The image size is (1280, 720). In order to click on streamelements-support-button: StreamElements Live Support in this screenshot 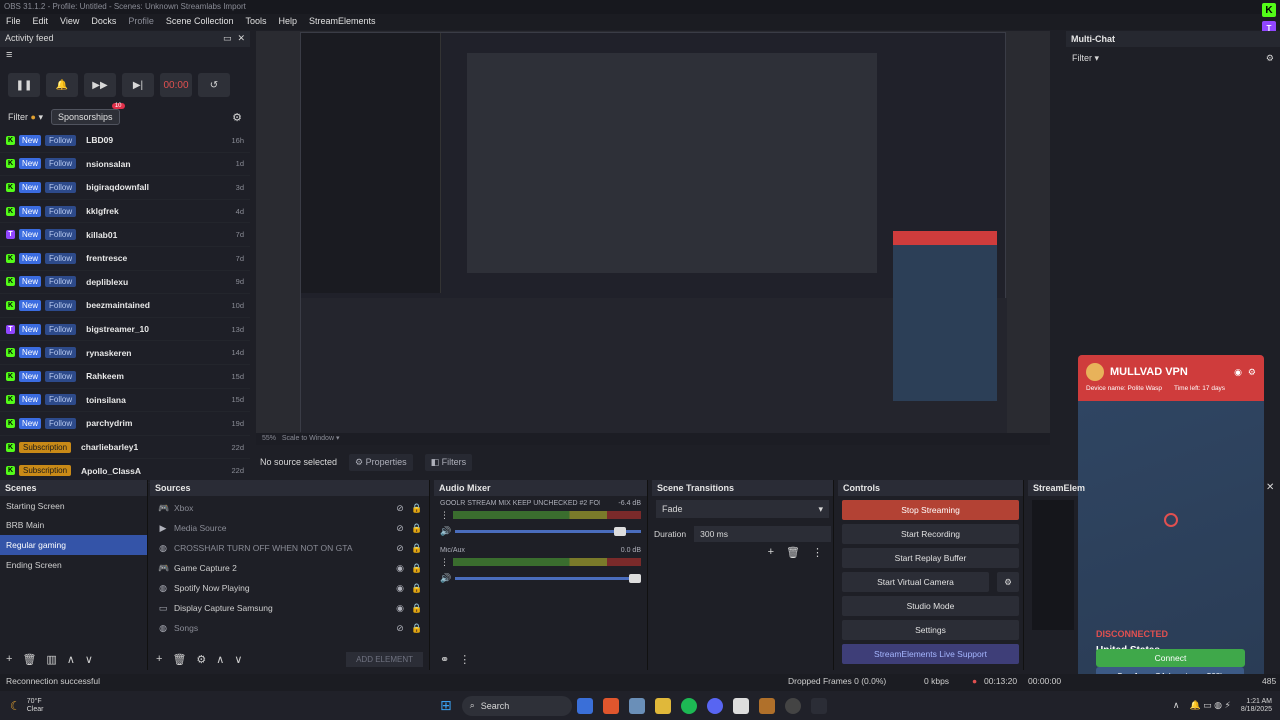, I will do `click(930, 654)`.